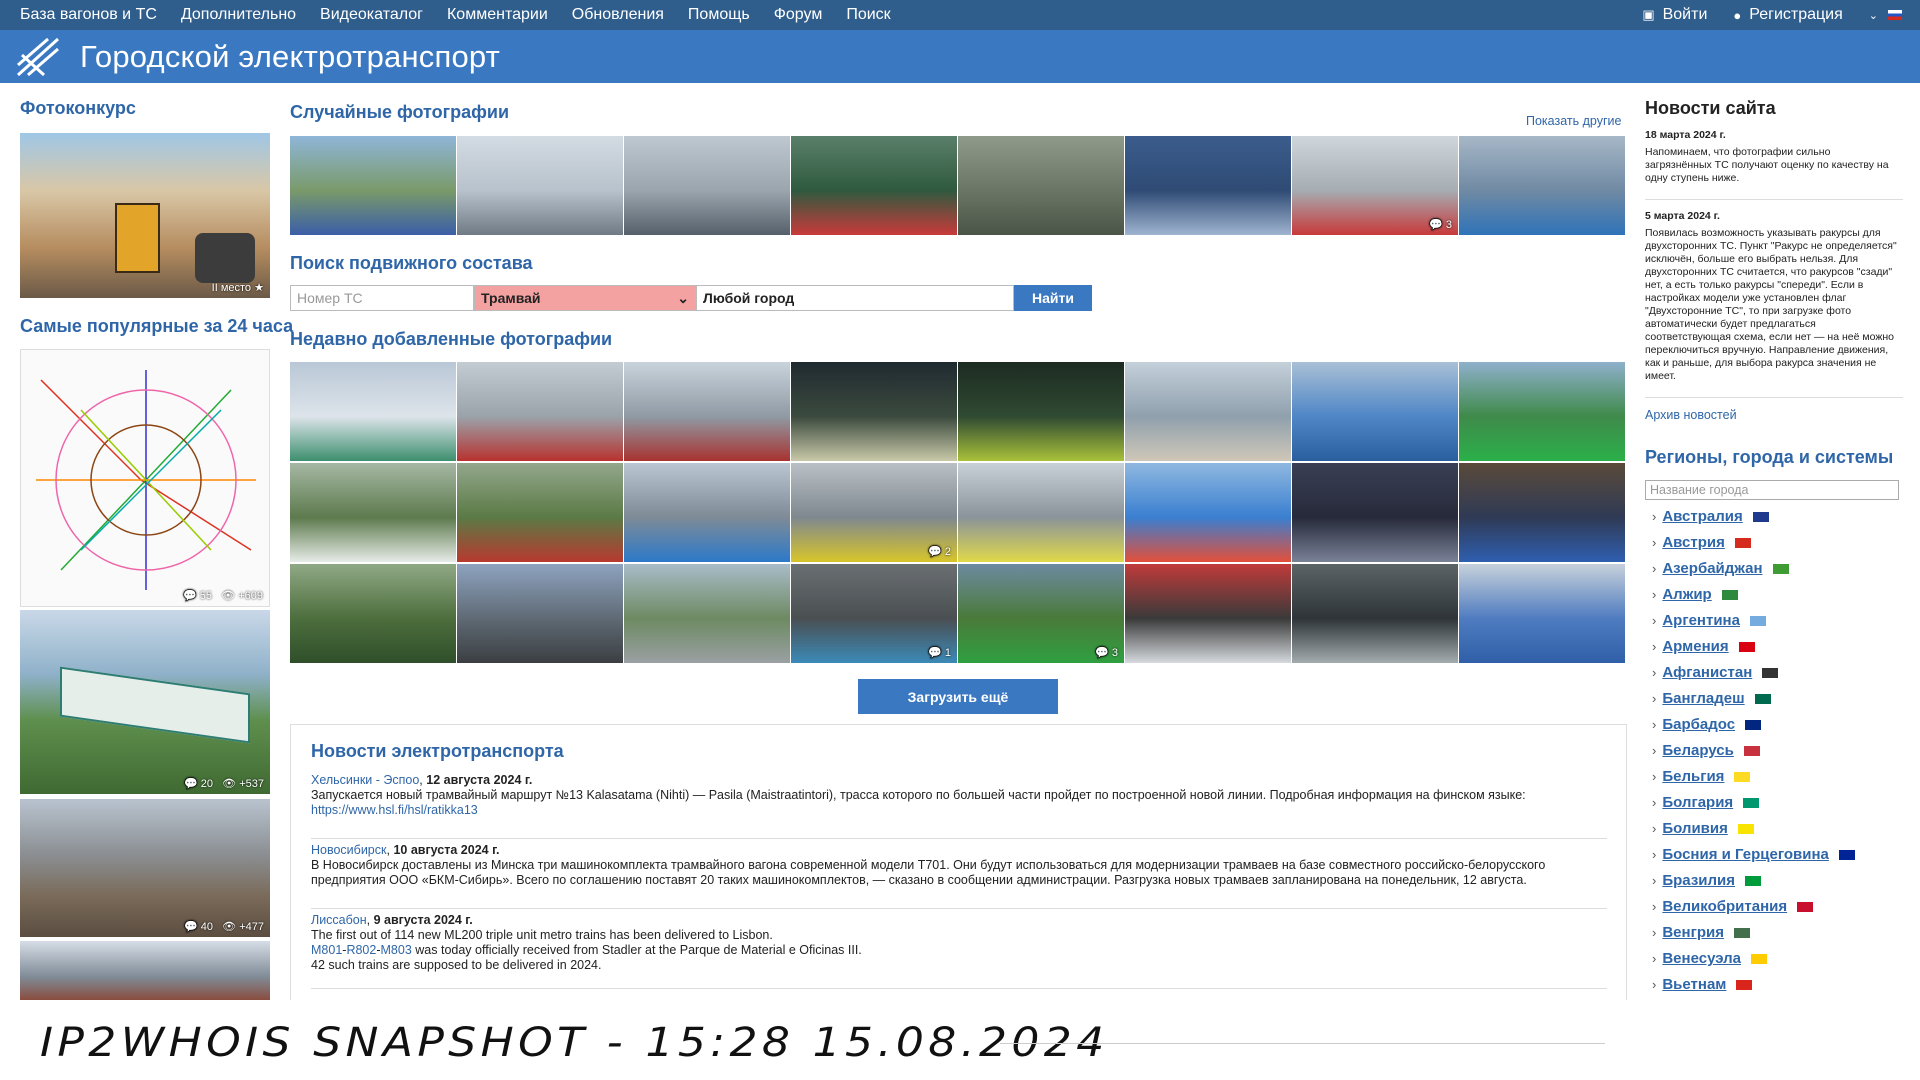 The height and width of the screenshot is (1080, 1920). I want to click on nav-item: Помощь, so click(719, 15).